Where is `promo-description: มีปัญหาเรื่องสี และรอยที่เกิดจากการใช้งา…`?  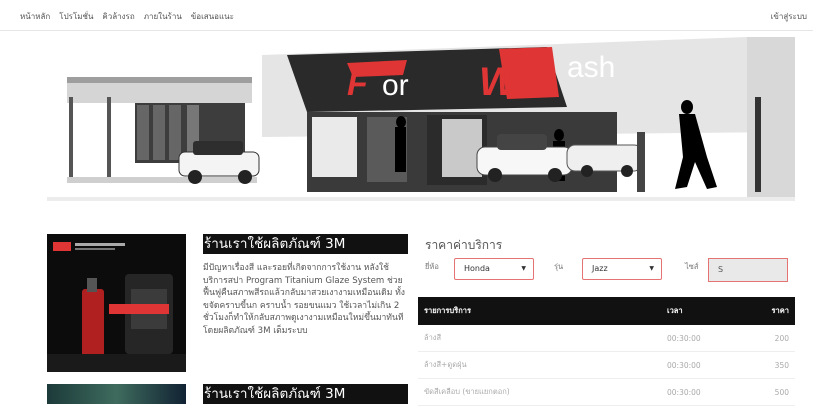 promo-description: มีปัญหาเรื่องสี และรอยที่เกิดจากการใช้งา… is located at coordinates (304, 299).